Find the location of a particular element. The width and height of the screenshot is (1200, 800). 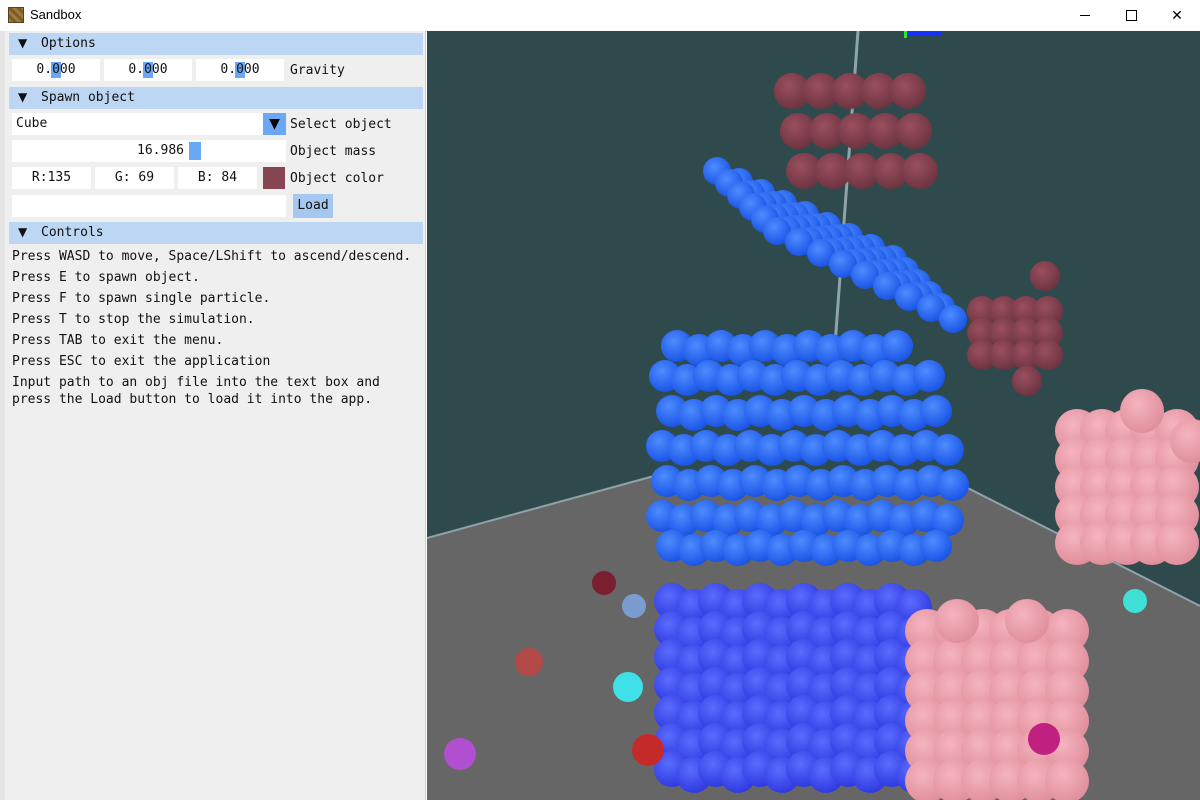

color-r-field: R:135 is located at coordinates (51, 178).